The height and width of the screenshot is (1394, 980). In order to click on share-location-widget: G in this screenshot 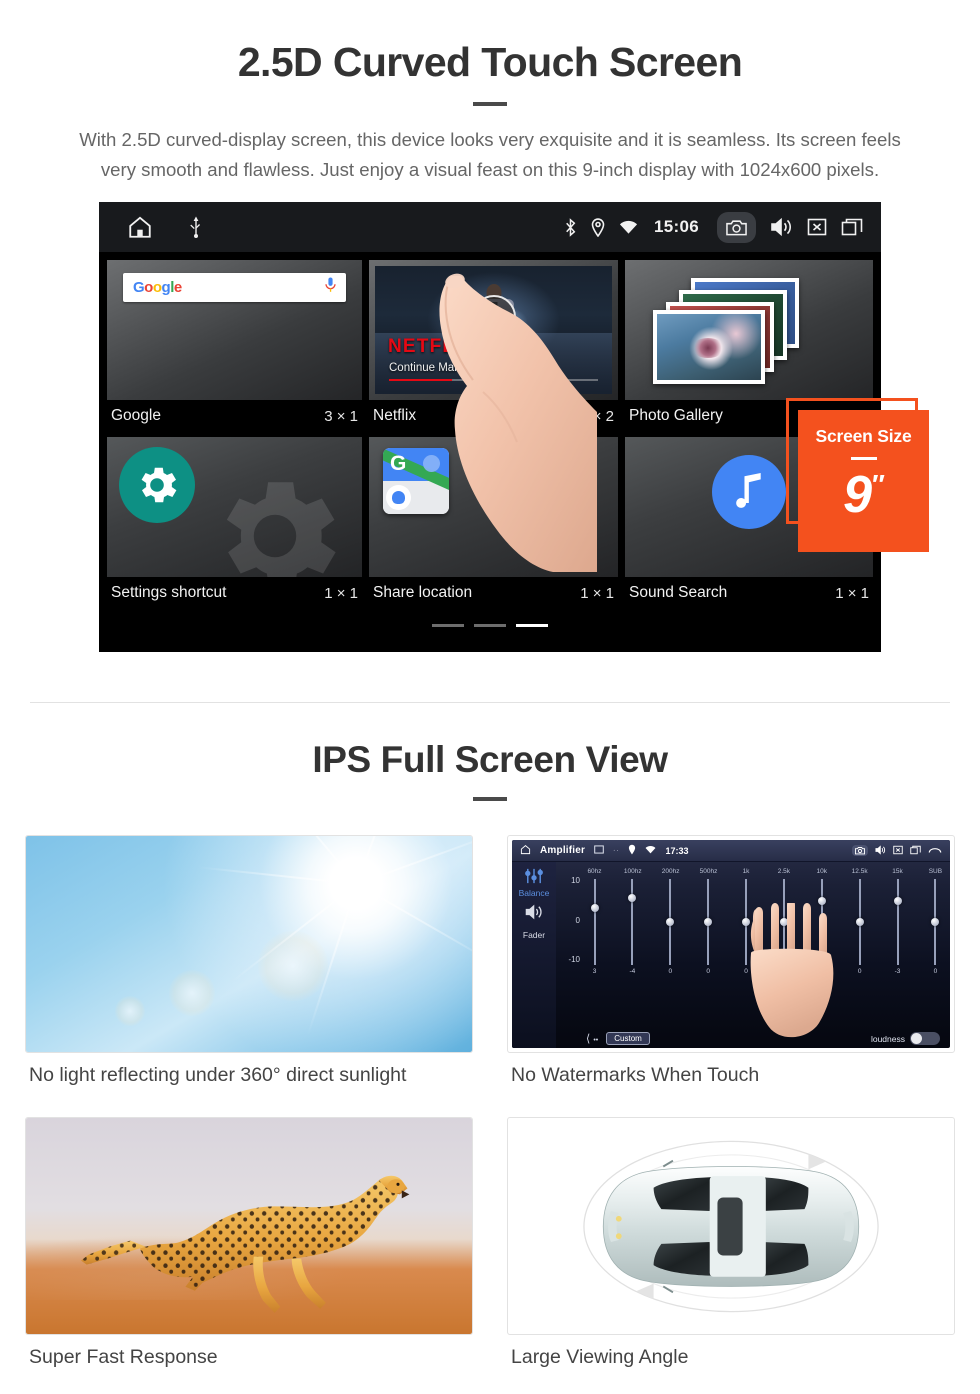, I will do `click(493, 507)`.